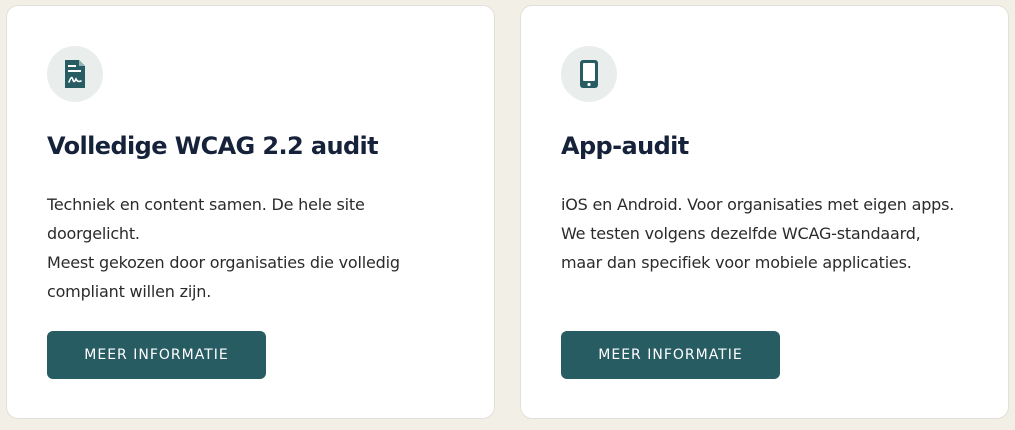 This screenshot has width=1015, height=430. I want to click on smartphone-icon, so click(589, 74).